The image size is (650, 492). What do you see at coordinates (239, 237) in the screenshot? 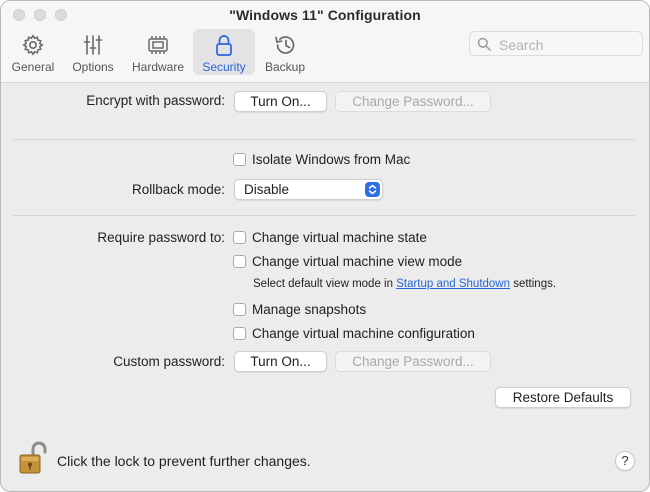
I see `change-vm-state-checkbox` at bounding box center [239, 237].